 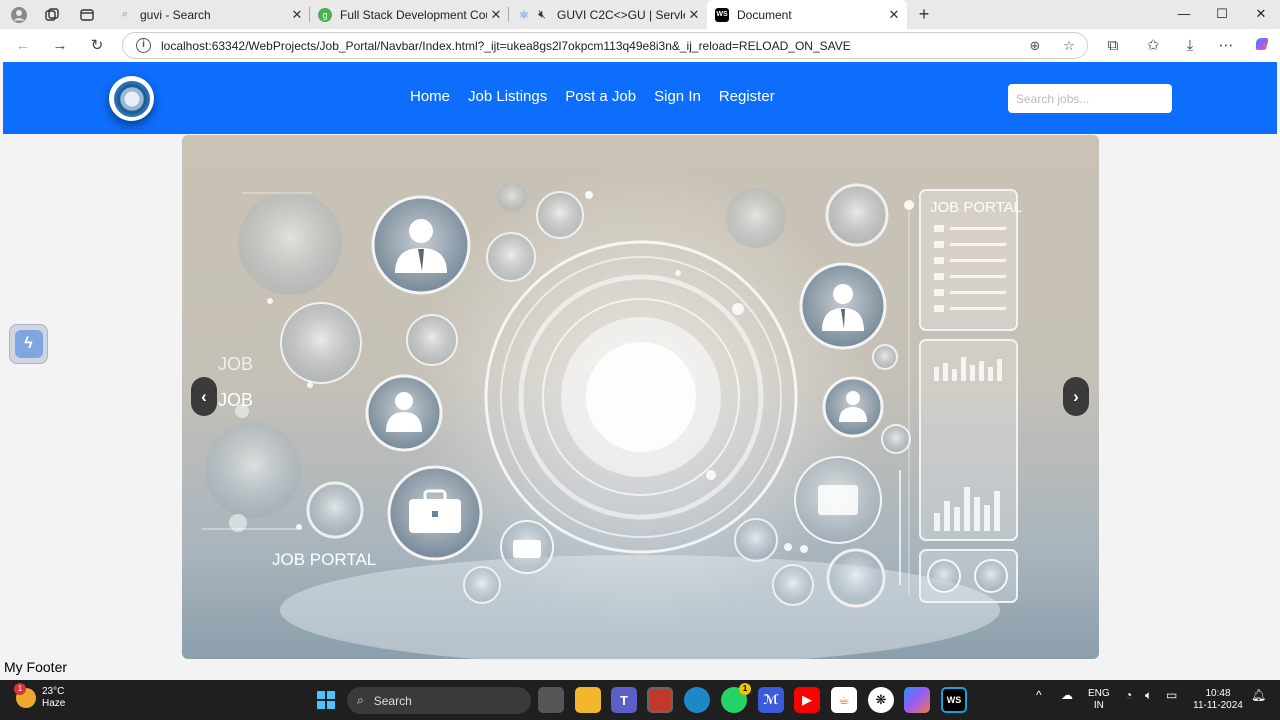 I want to click on nav-link-job-listings: Job Listings, so click(x=507, y=96).